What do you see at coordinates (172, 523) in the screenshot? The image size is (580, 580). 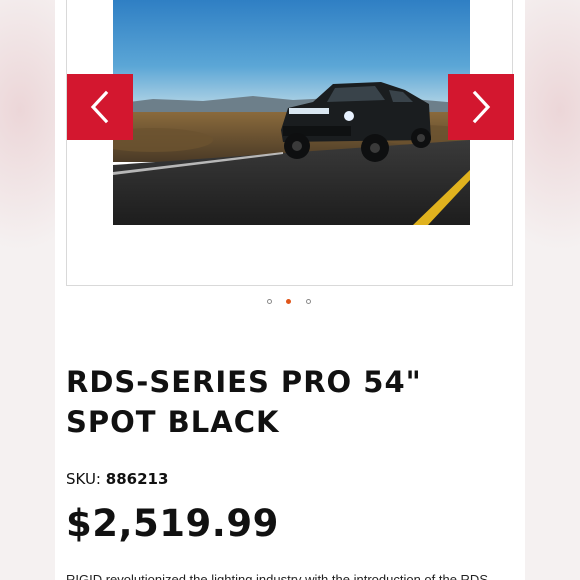 I see `product-price: $2,519.99` at bounding box center [172, 523].